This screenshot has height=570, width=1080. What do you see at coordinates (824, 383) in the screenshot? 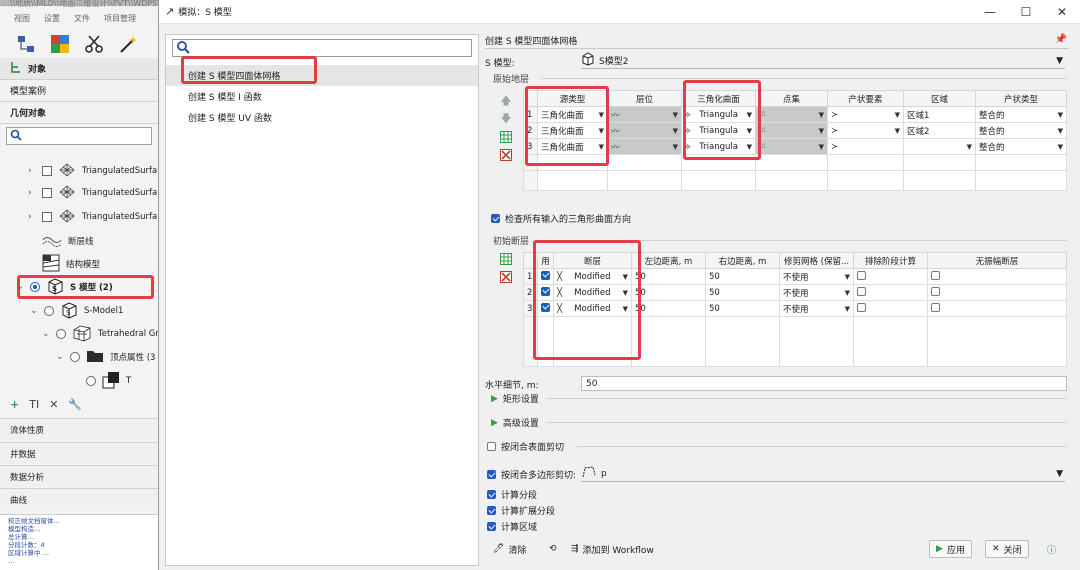
I see `horiz-detail-input: 50` at bounding box center [824, 383].